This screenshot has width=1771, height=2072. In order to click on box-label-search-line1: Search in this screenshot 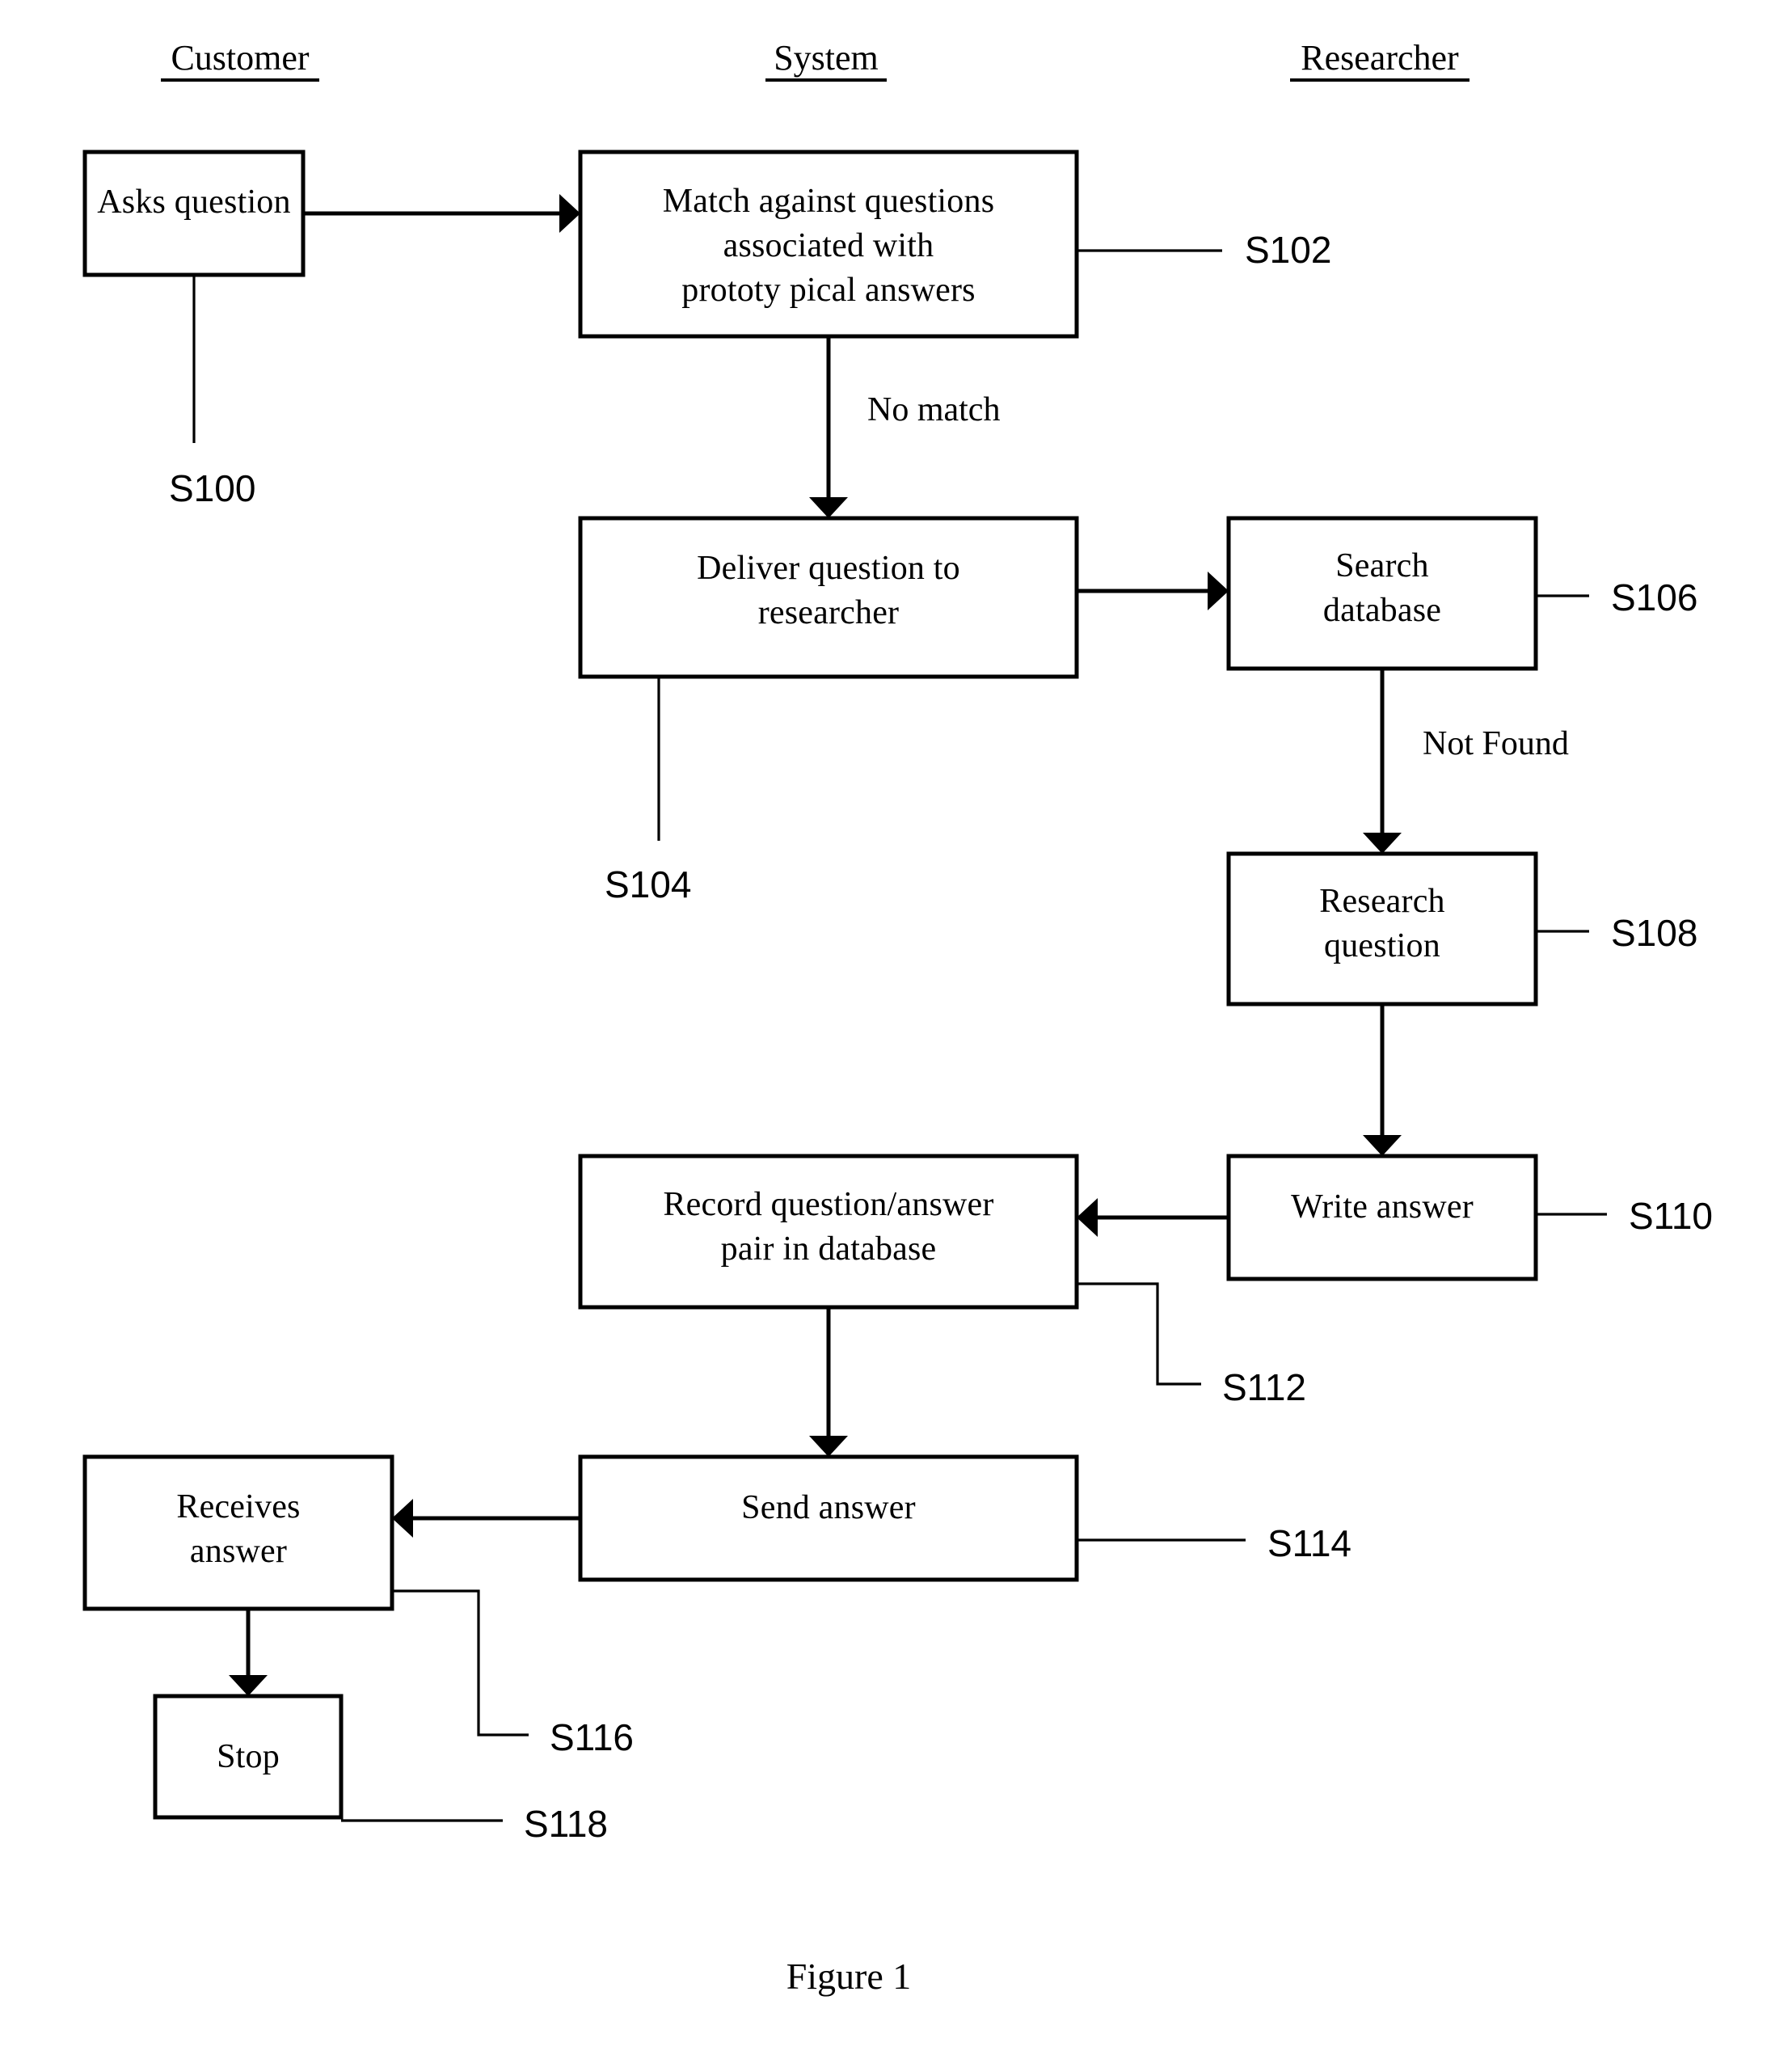, I will do `click(1381, 565)`.